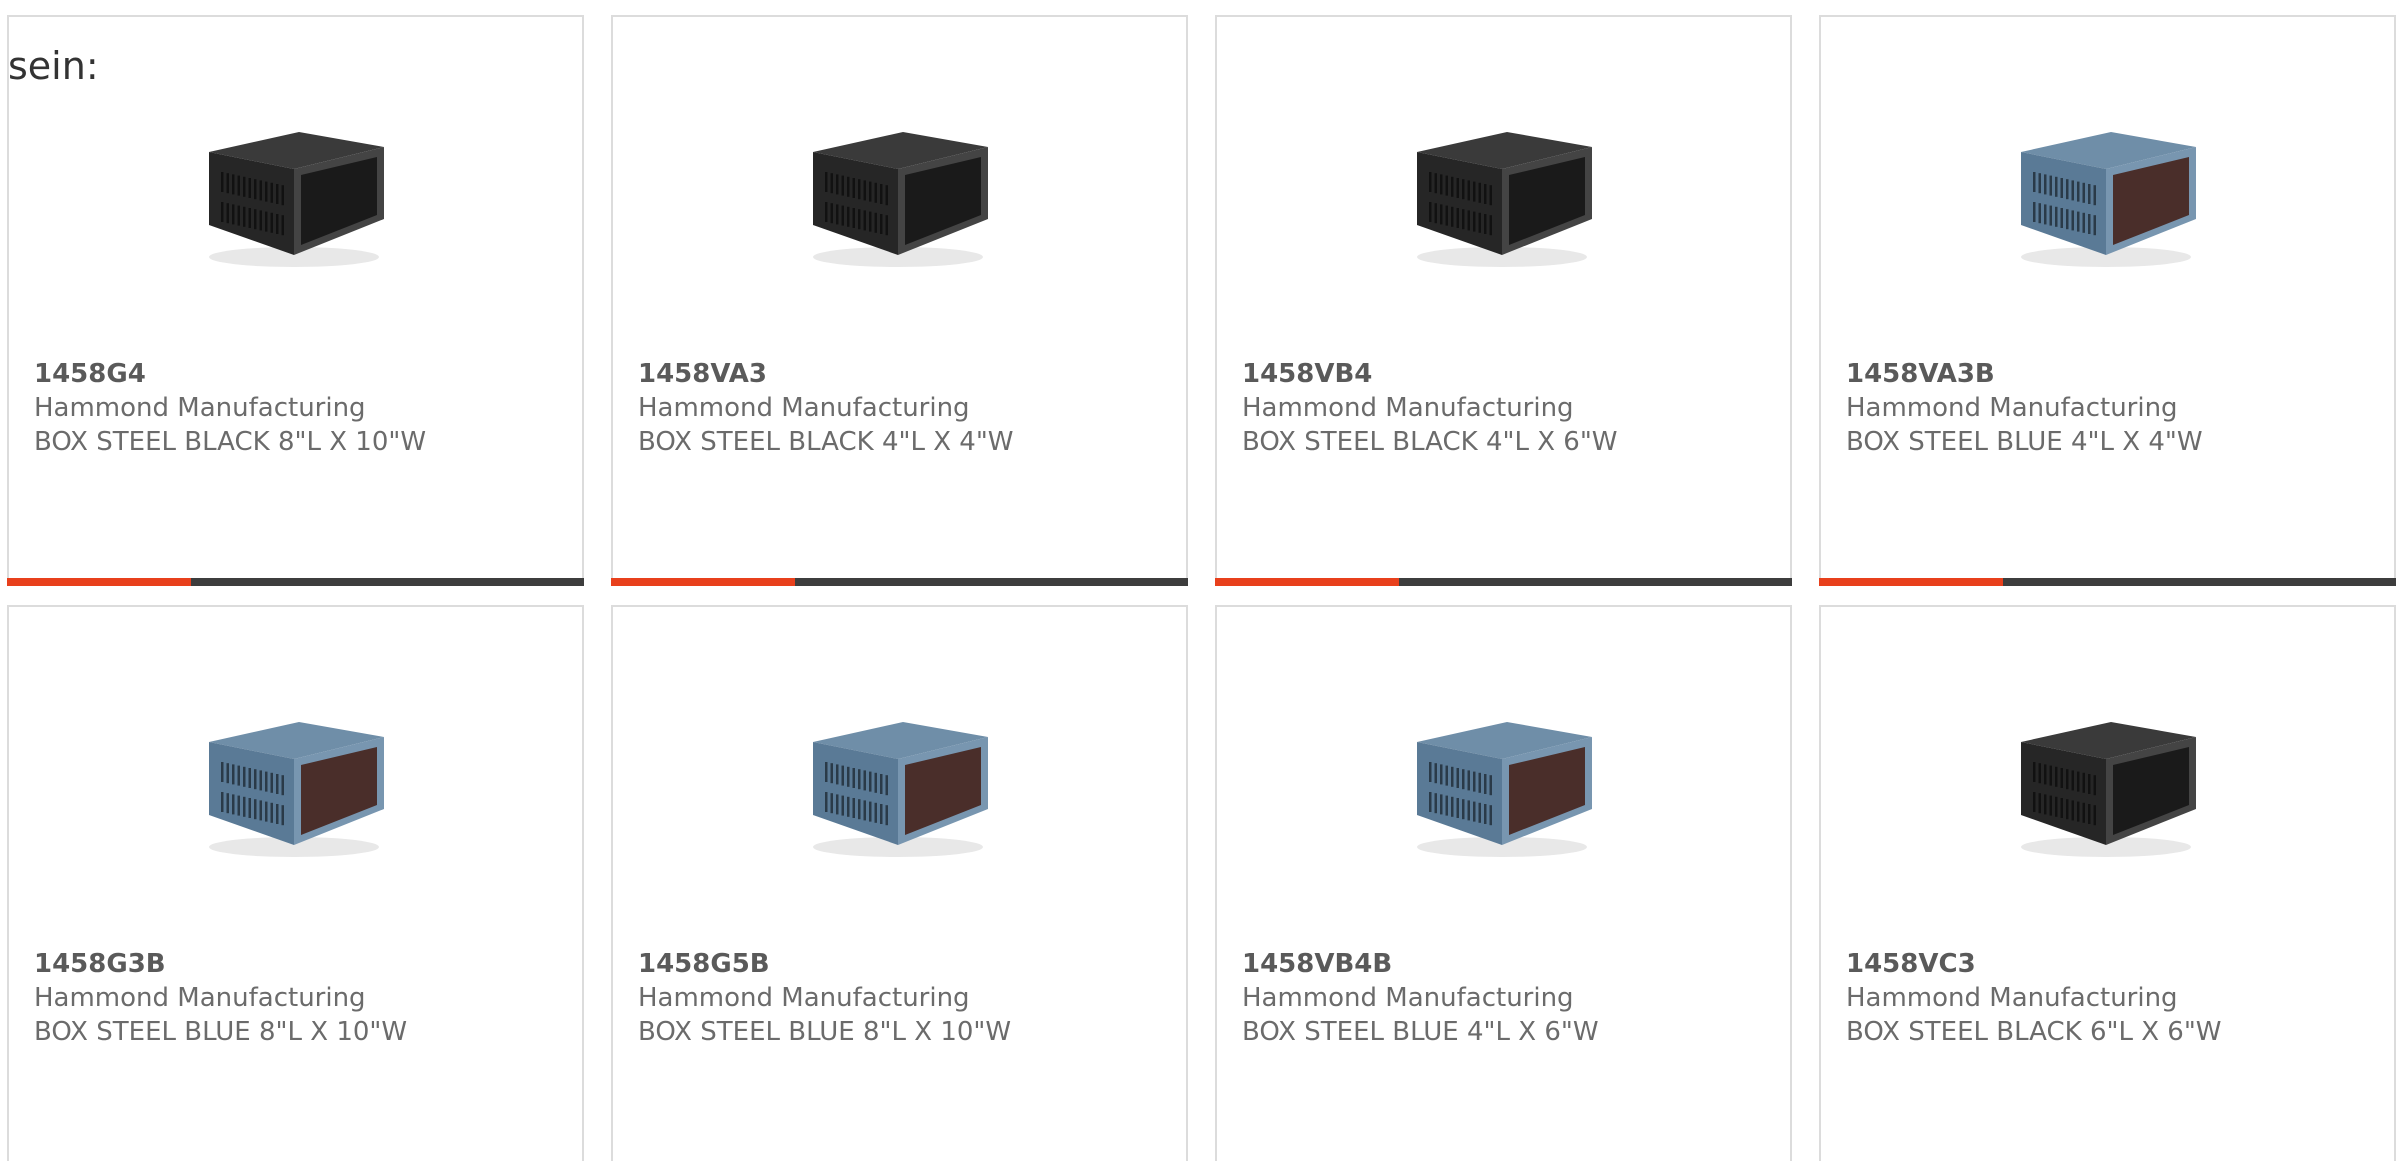 The image size is (2400, 1161). I want to click on product-description: BOX STEEL BLACK 4"L X 4"W, so click(826, 442).